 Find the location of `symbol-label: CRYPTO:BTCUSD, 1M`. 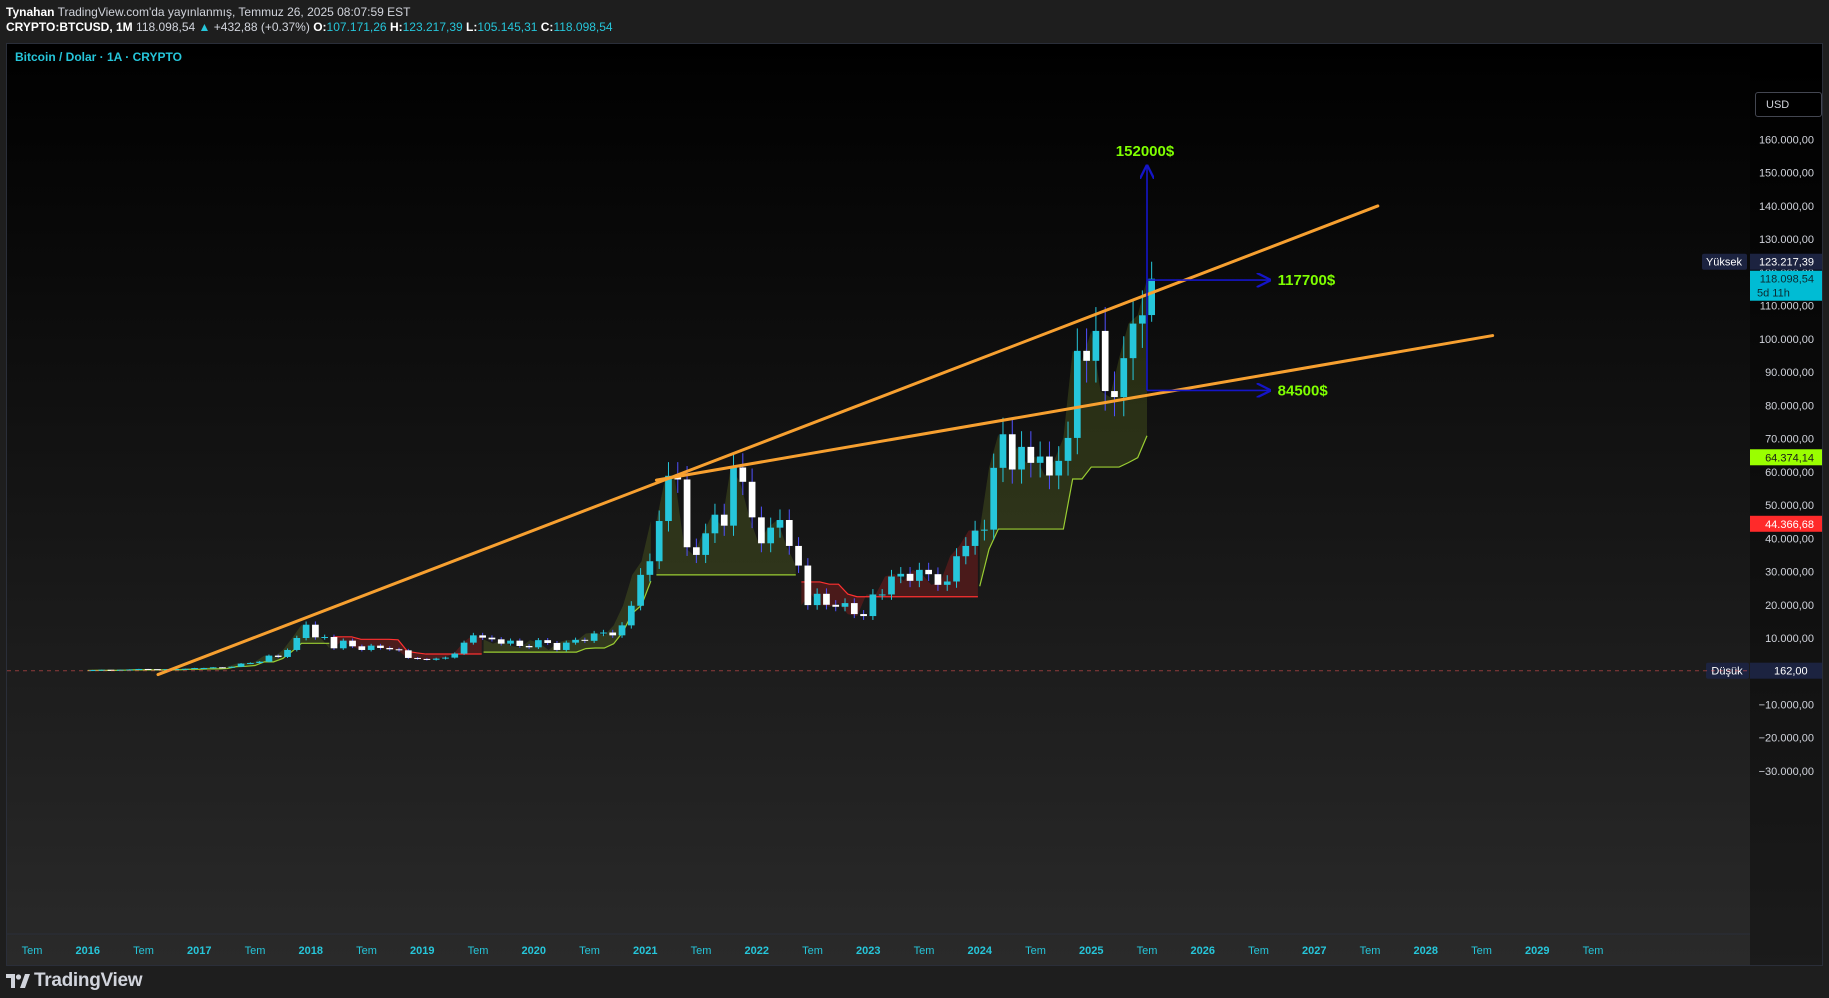

symbol-label: CRYPTO:BTCUSD, 1M is located at coordinates (69, 27).